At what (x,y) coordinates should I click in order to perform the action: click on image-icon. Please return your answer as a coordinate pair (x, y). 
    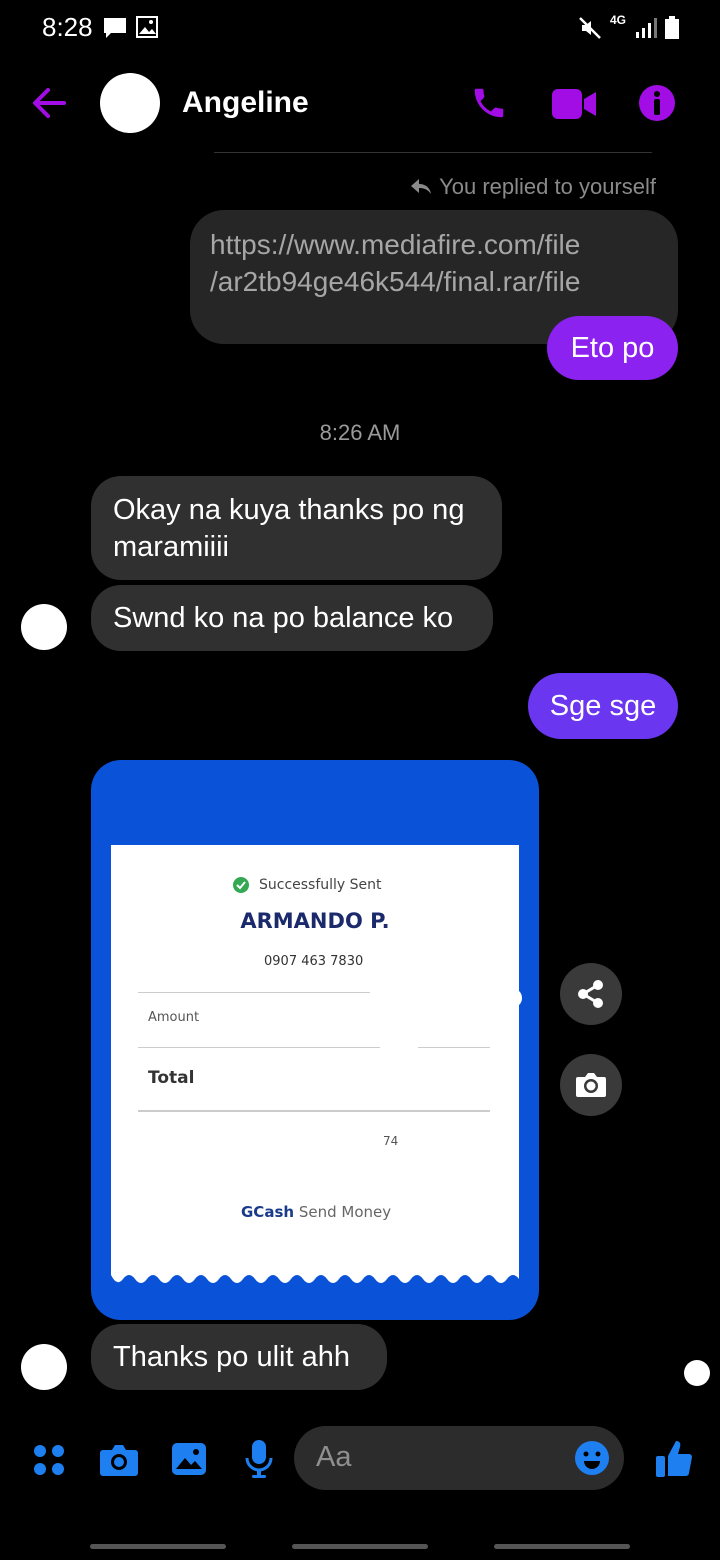
    Looking at the image, I should click on (147, 27).